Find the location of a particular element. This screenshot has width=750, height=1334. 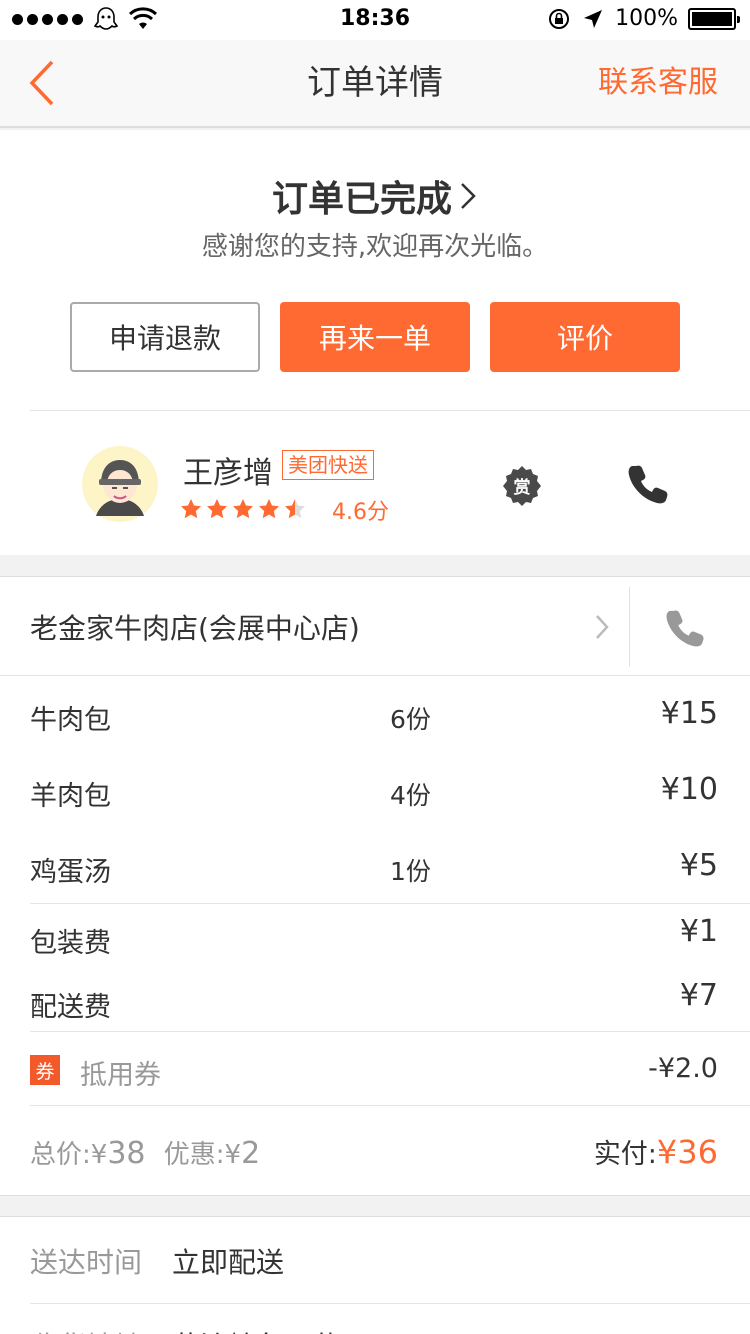

phone-icon is located at coordinates (648, 484).